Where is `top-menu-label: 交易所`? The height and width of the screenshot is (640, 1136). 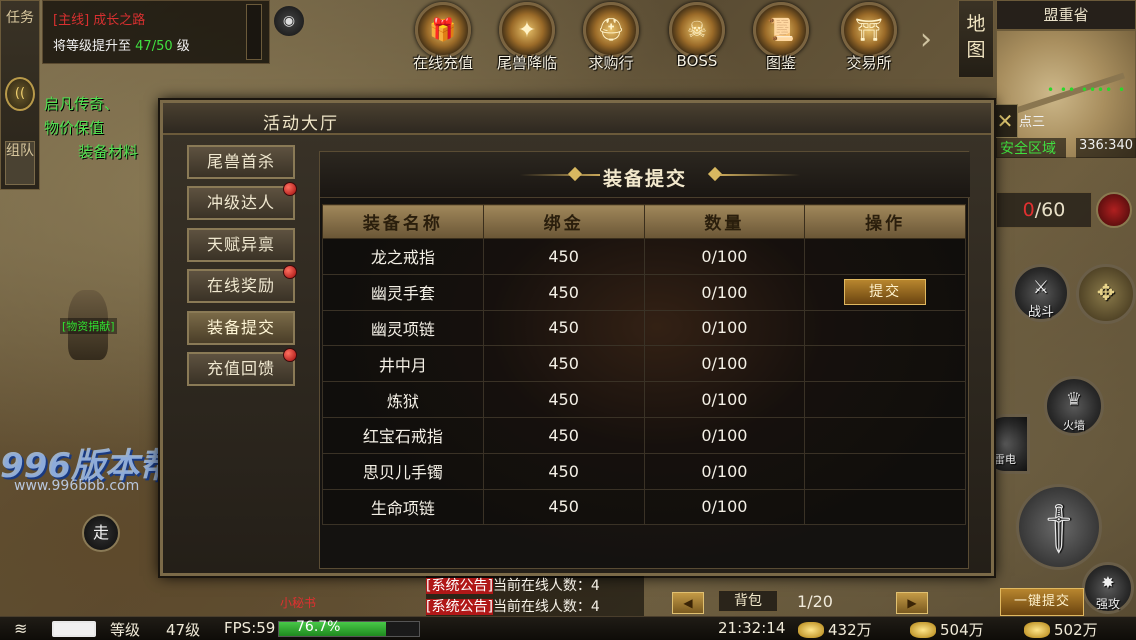
top-menu-label: 交易所 is located at coordinates (869, 63).